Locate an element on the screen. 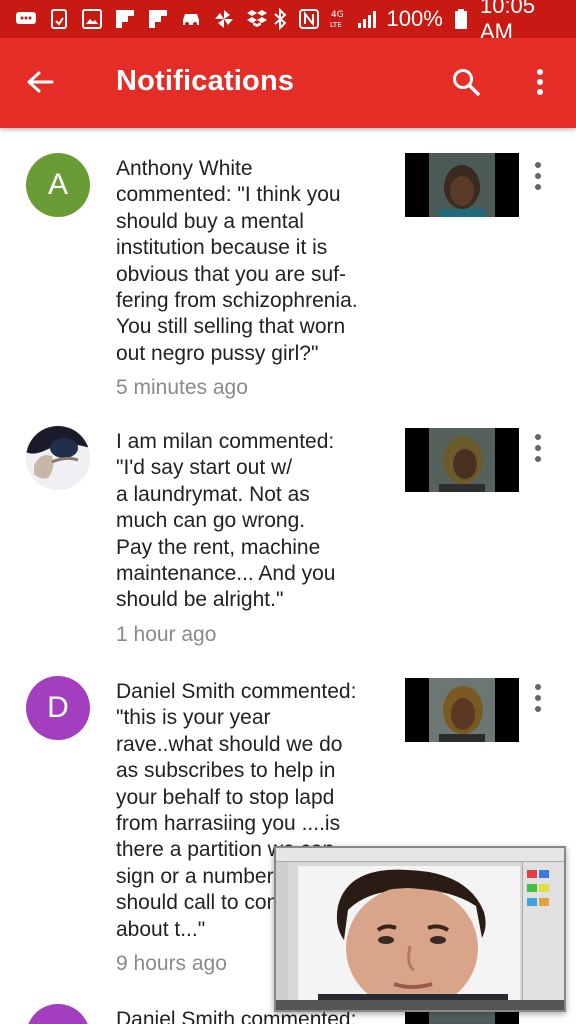 This screenshot has width=576, height=1024. arrow-back-icon is located at coordinates (40, 82).